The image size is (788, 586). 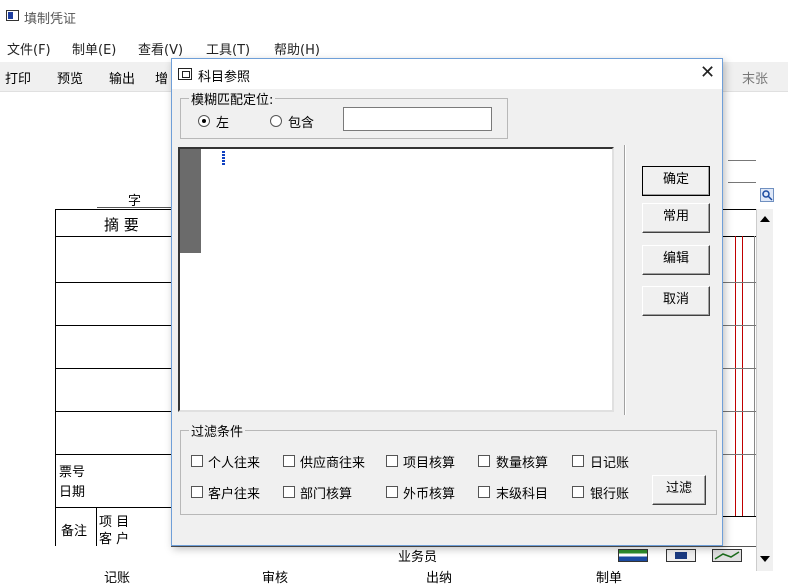 What do you see at coordinates (94, 48) in the screenshot?
I see `menu-make: 制单(E)` at bounding box center [94, 48].